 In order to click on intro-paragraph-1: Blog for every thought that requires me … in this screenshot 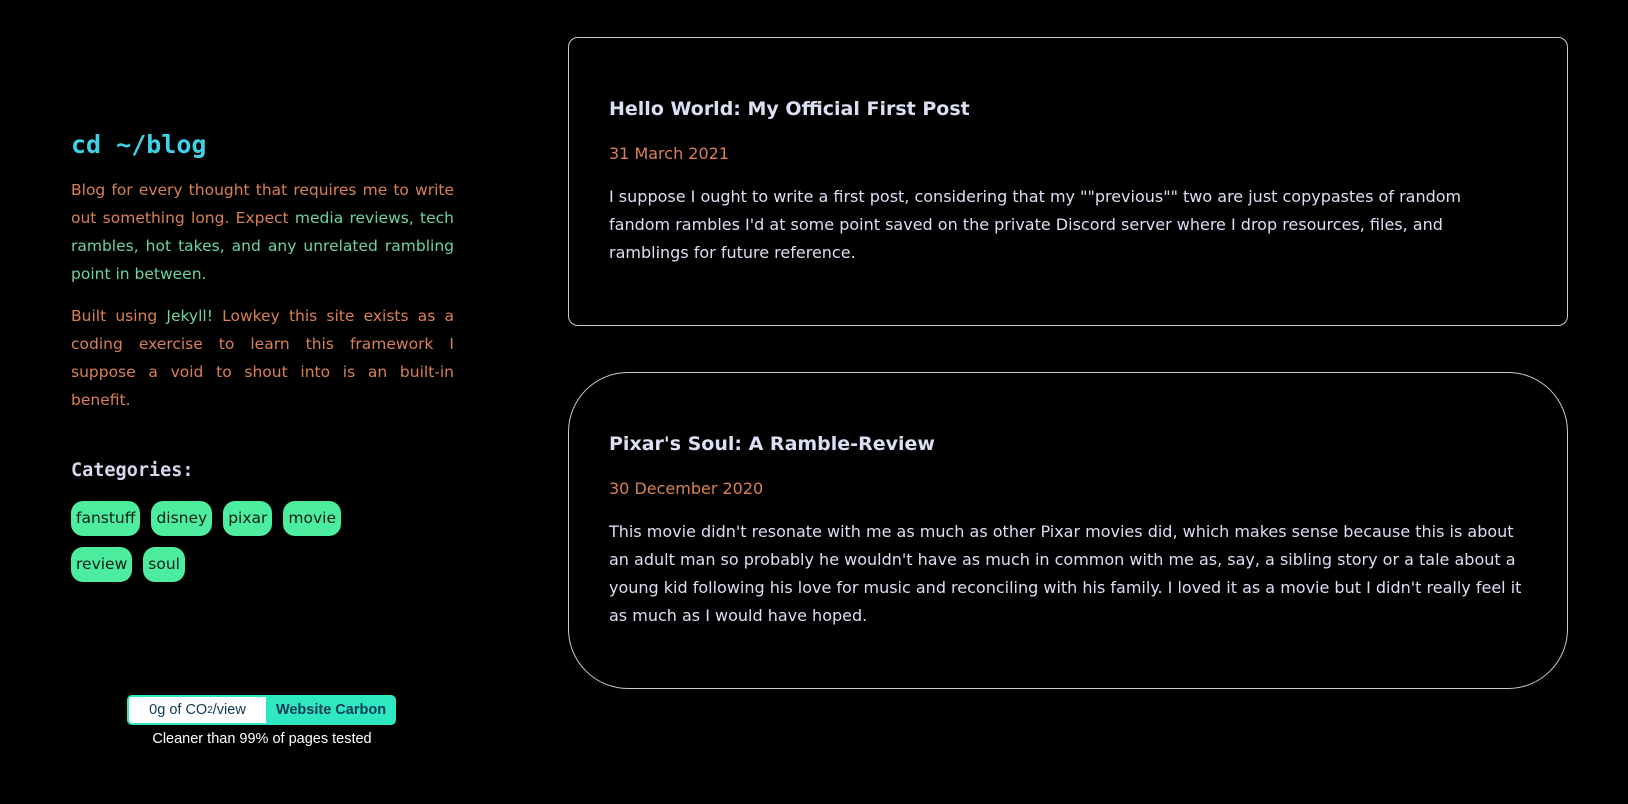, I will do `click(262, 232)`.